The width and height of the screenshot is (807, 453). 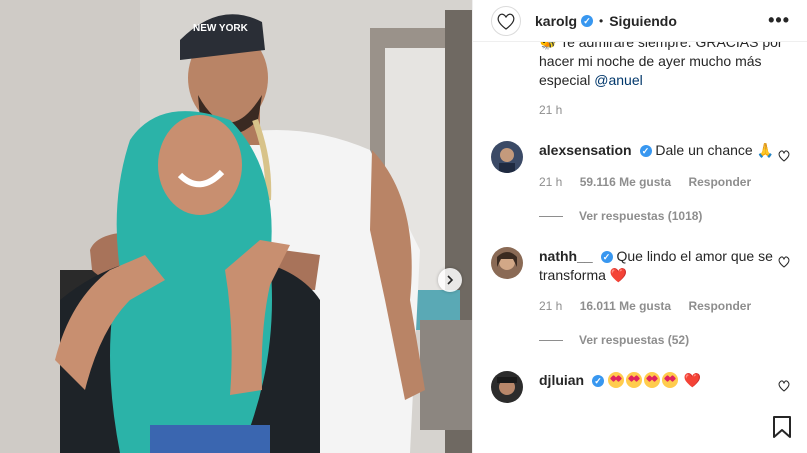 I want to click on commenter-username: djluian, so click(x=561, y=380).